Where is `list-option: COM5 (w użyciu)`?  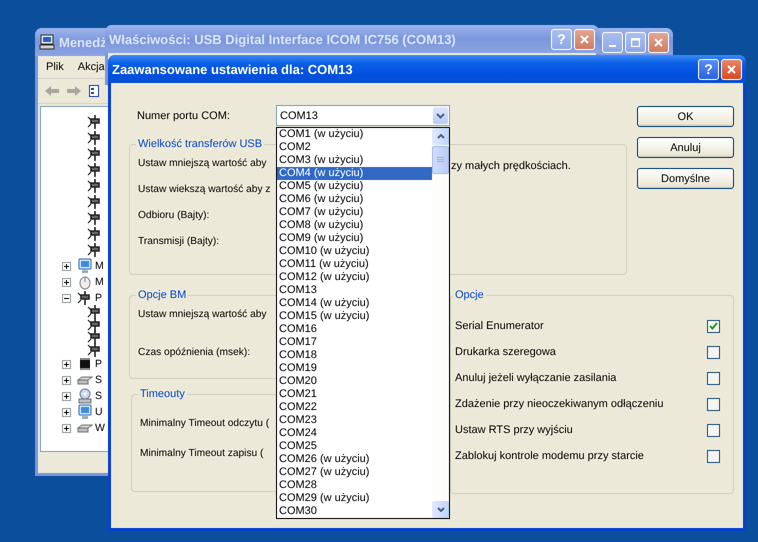 list-option: COM5 (w użyciu) is located at coordinates (354, 186).